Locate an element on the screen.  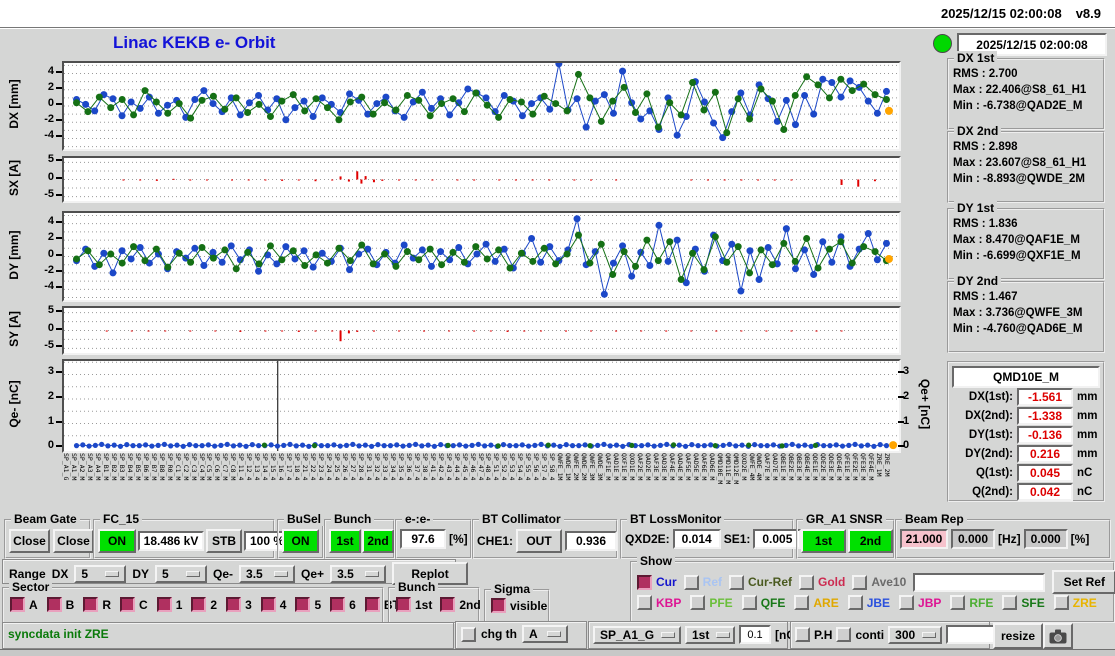
x-axis-label: QMD10E_M is located at coordinates (719, 469).